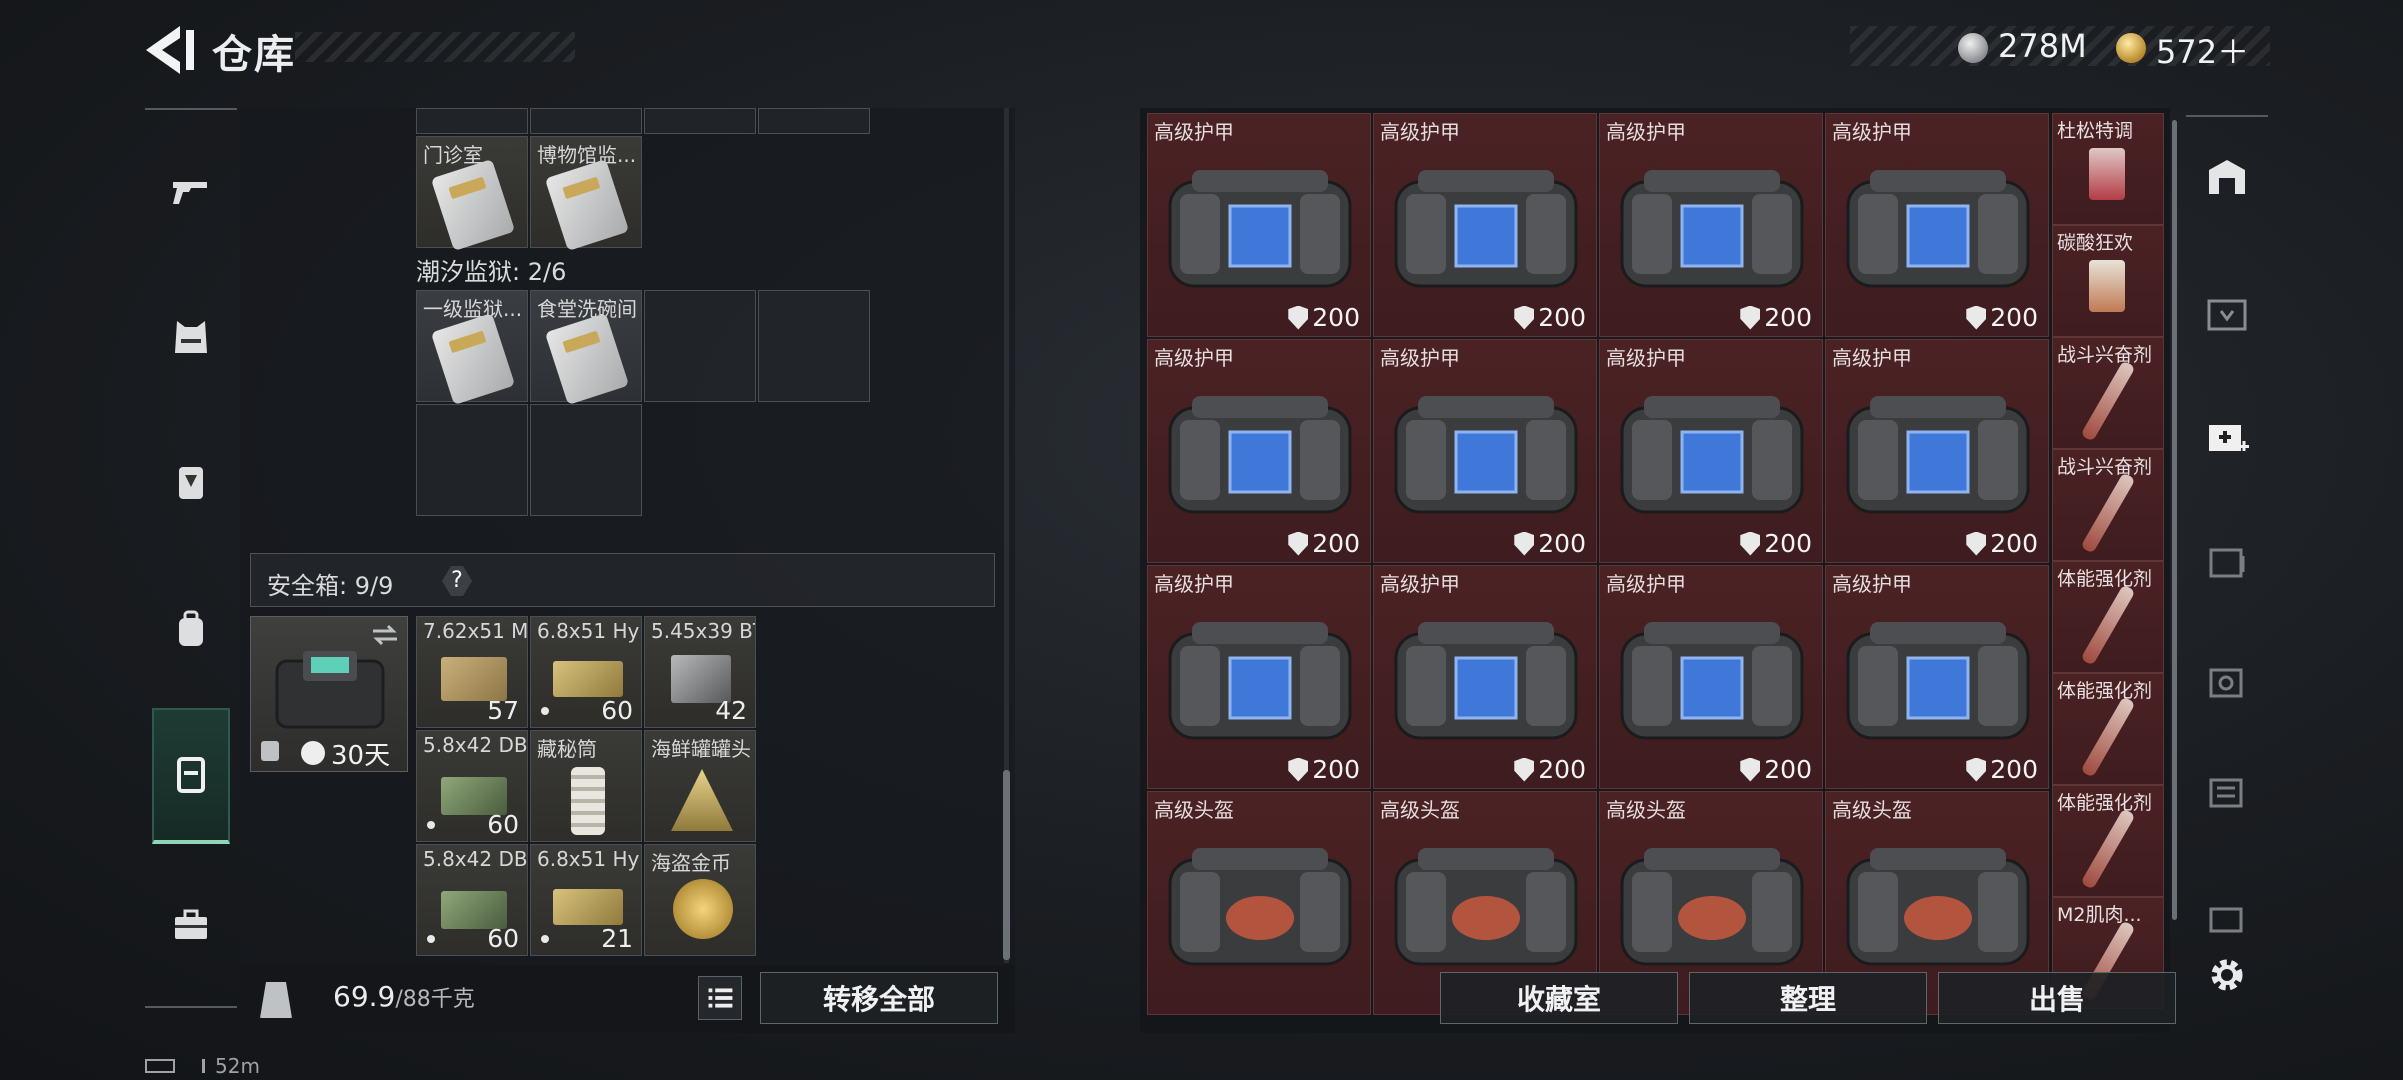 The image size is (2403, 1080). Describe the element at coordinates (435, 47) in the screenshot. I see `title-decoration` at that location.